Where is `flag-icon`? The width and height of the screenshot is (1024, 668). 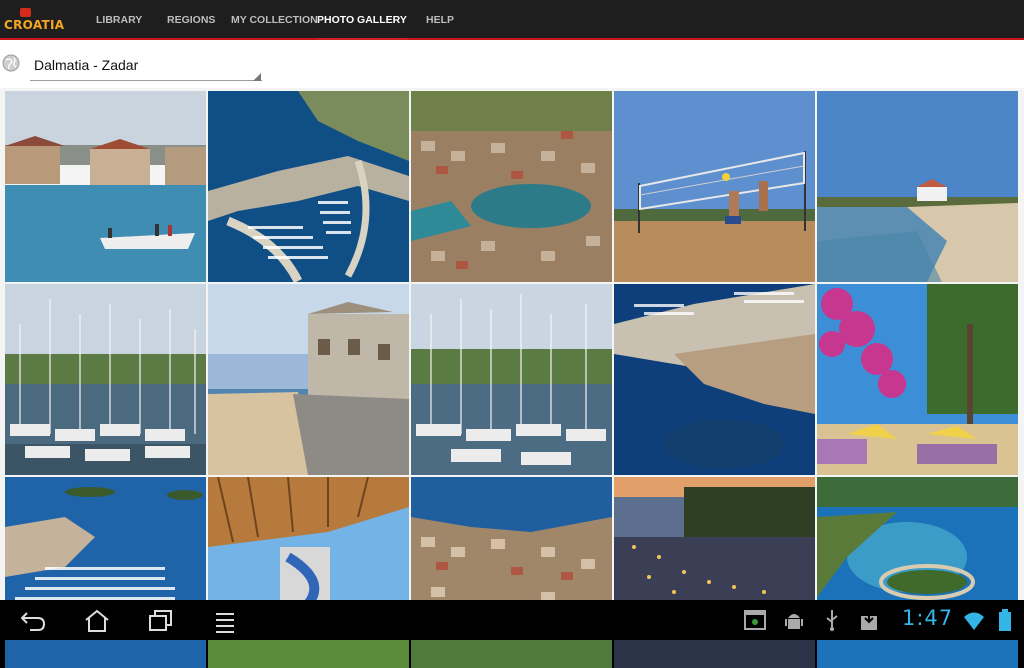 flag-icon is located at coordinates (25, 12).